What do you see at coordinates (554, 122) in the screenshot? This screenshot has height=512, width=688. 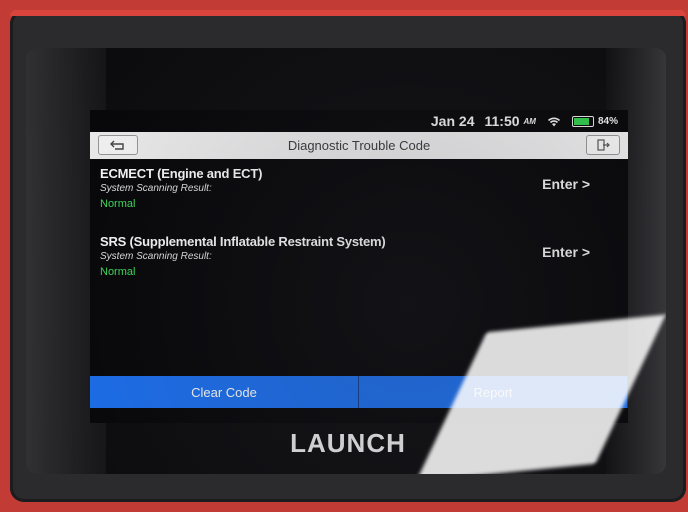 I see `wifi-icon` at bounding box center [554, 122].